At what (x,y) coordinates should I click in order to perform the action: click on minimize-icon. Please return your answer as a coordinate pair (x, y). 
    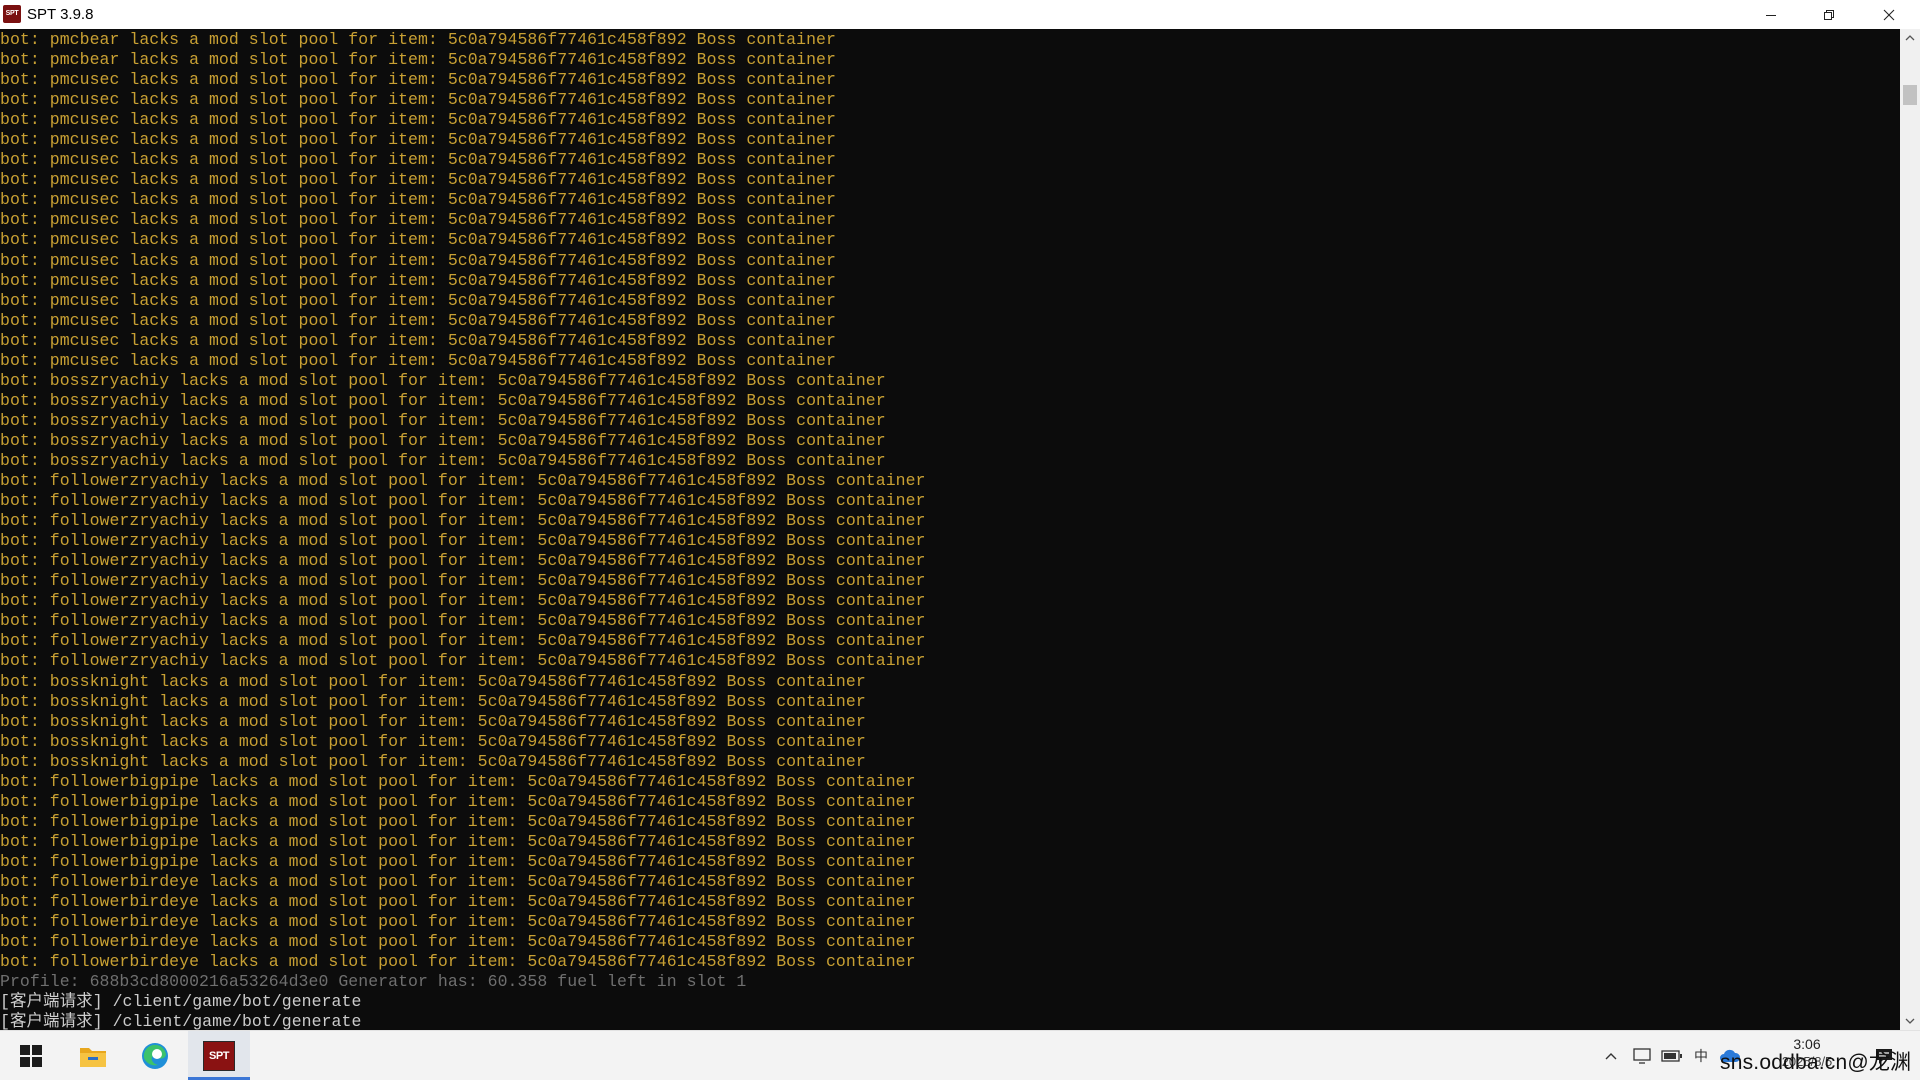
    Looking at the image, I should click on (1771, 15).